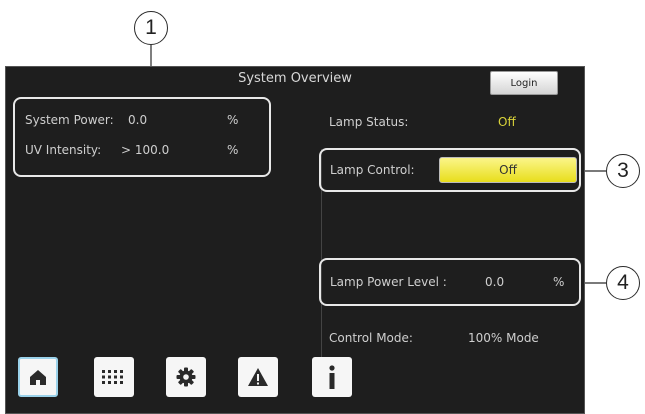  I want to click on system-power-label: System Power:, so click(69, 120).